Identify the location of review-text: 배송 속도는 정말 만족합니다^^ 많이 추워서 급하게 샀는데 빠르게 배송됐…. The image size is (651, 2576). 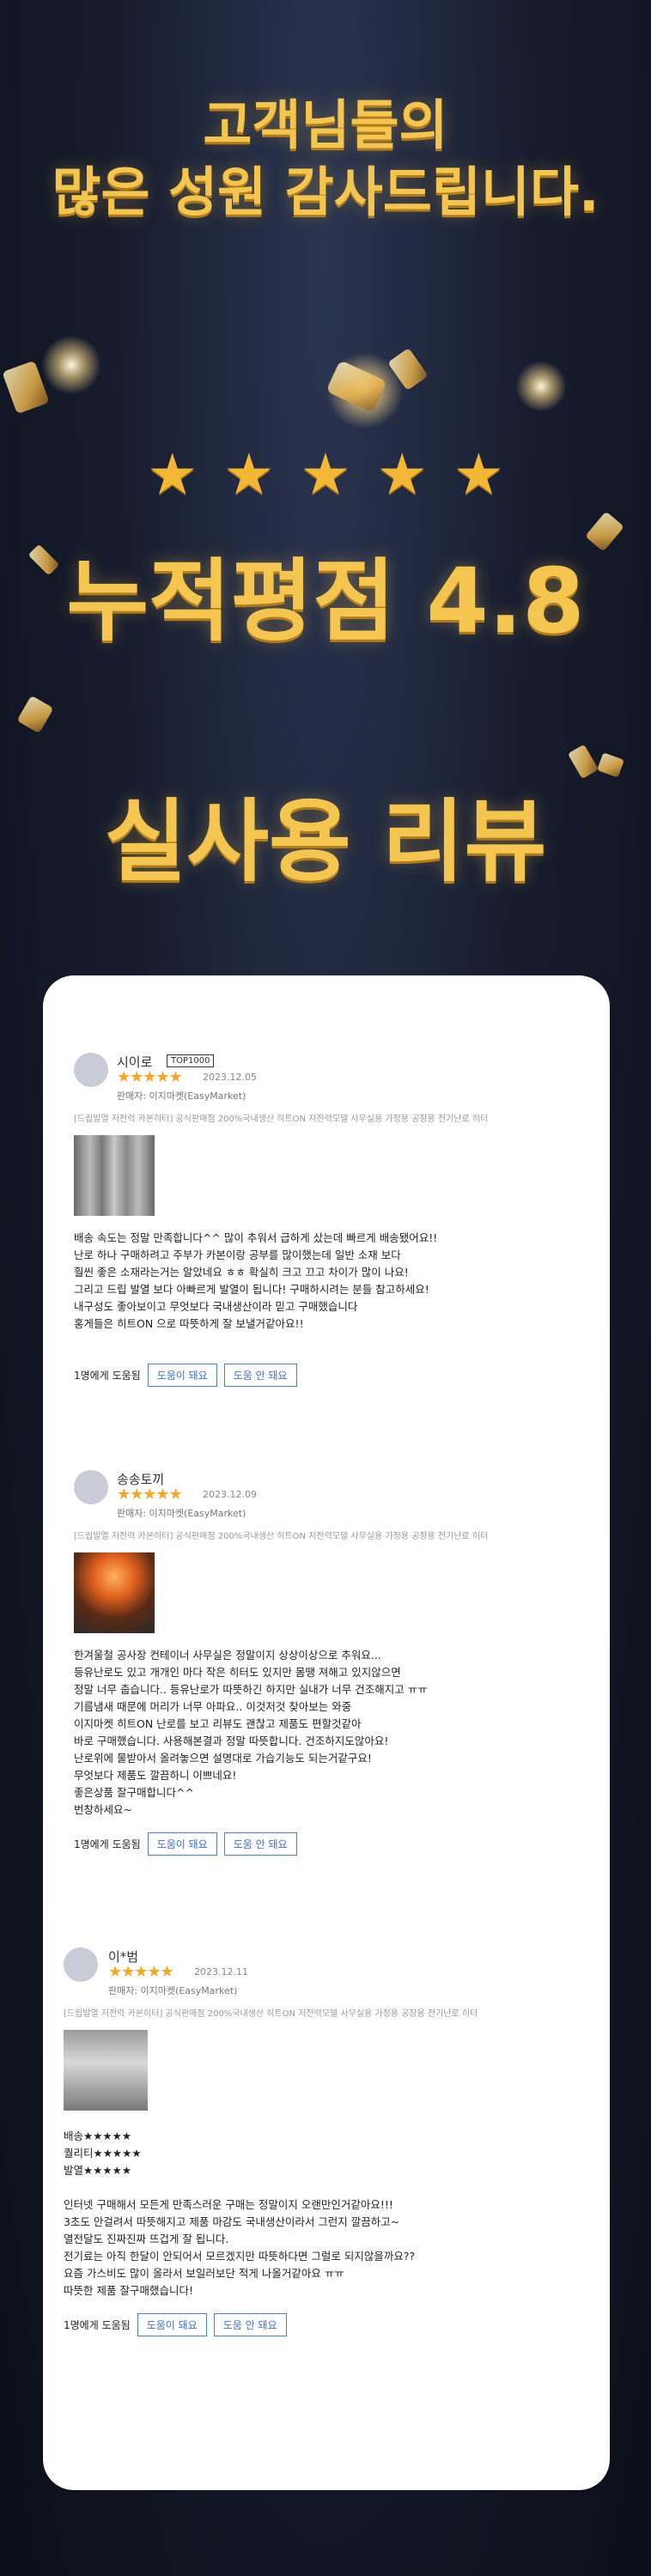
(256, 1280).